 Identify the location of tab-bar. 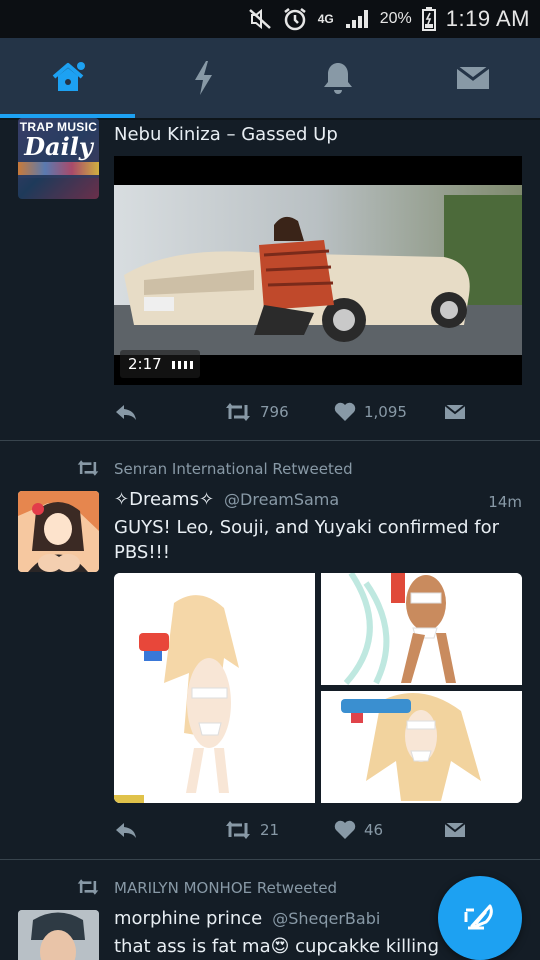
(270, 78).